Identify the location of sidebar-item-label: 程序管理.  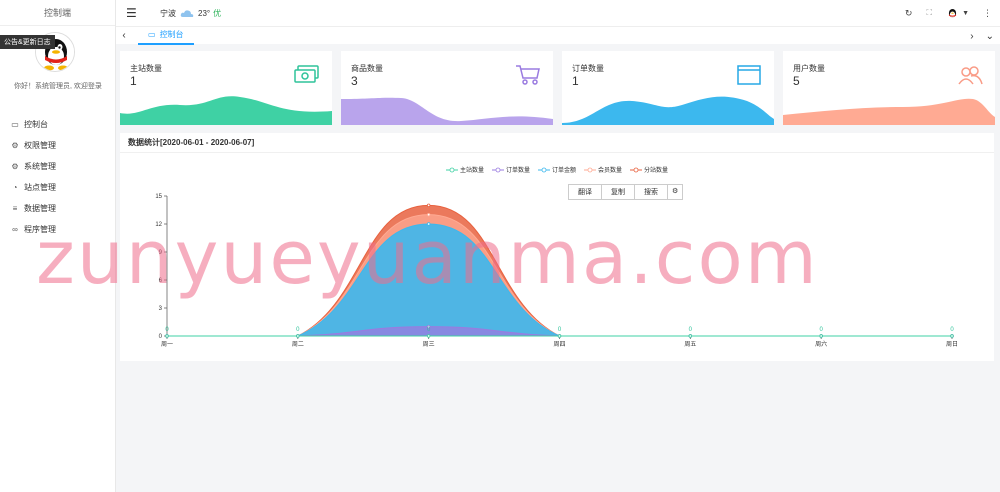
(40, 229).